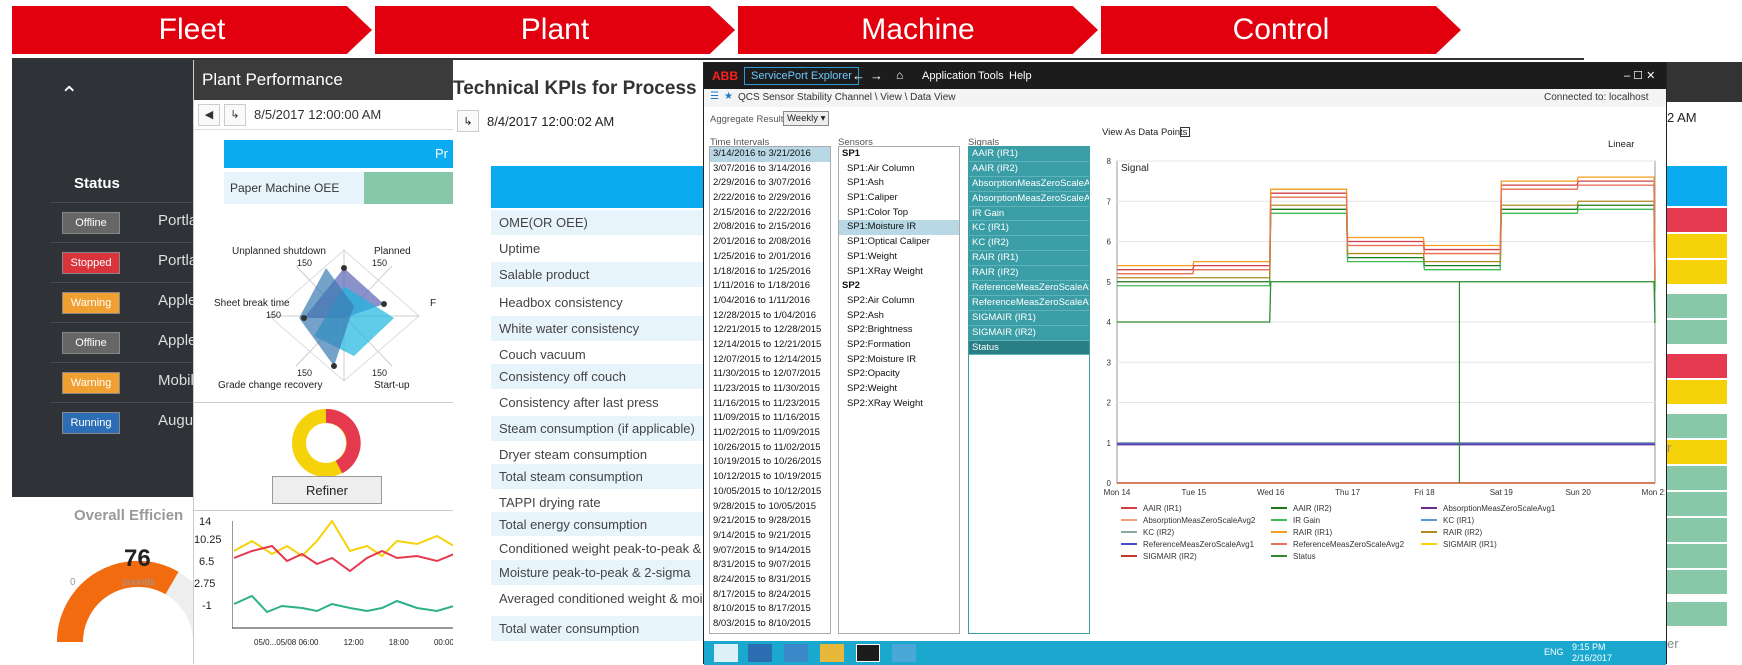  I want to click on sensor-item: SP2:Moisture IR, so click(899, 360).